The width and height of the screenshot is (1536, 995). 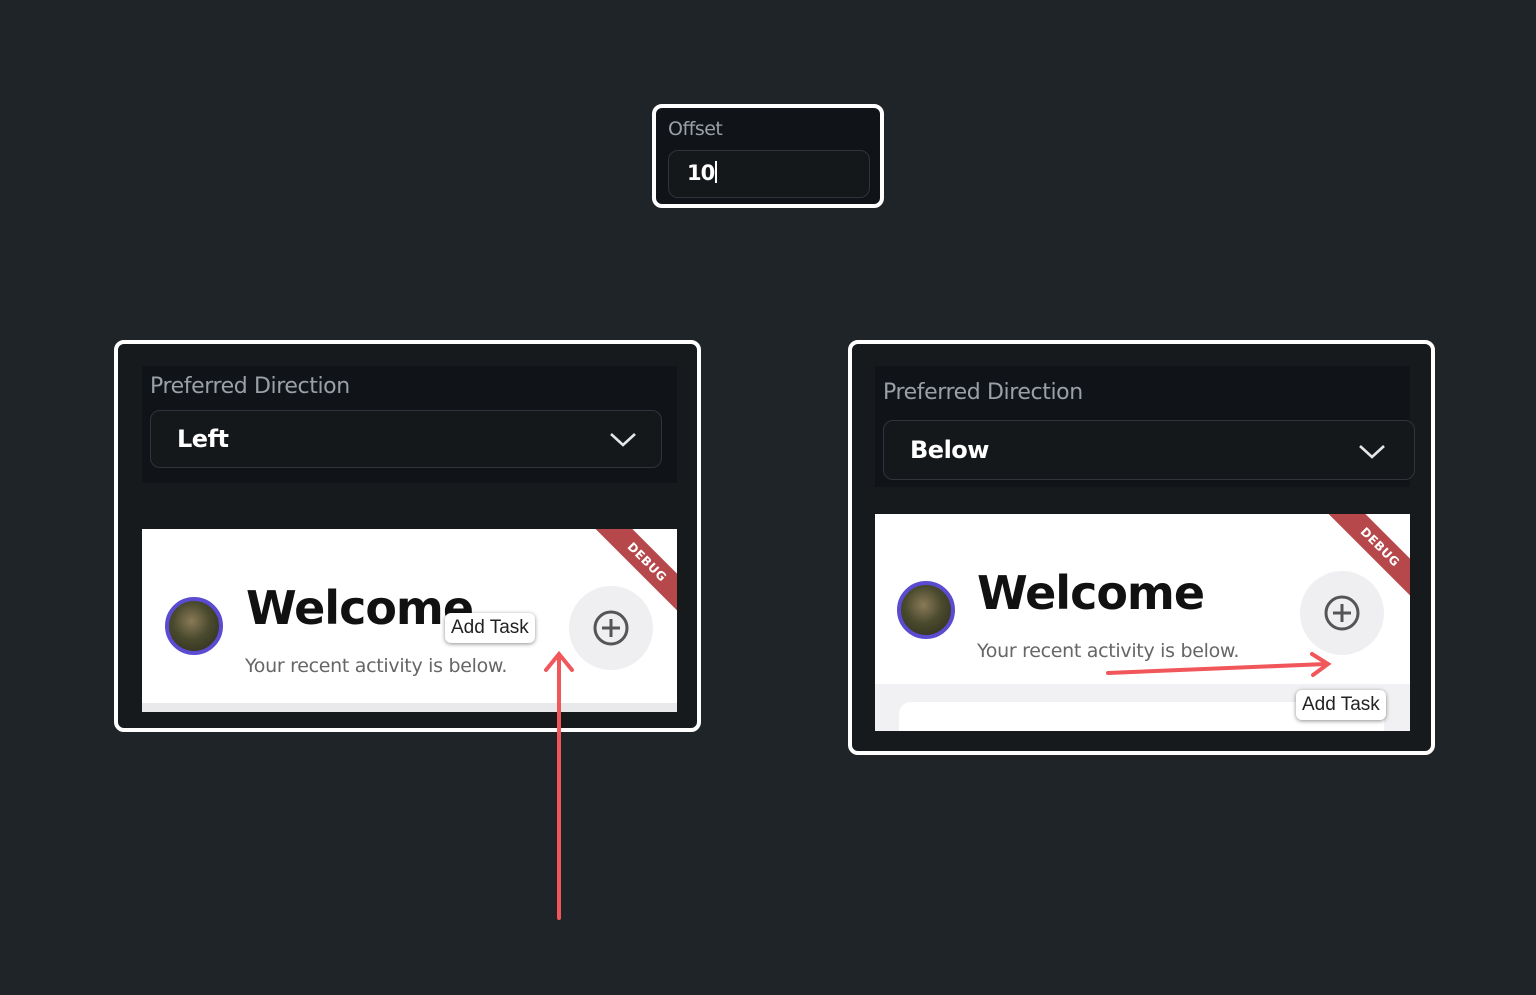 What do you see at coordinates (559, 785) in the screenshot?
I see `arrow-up-annotation` at bounding box center [559, 785].